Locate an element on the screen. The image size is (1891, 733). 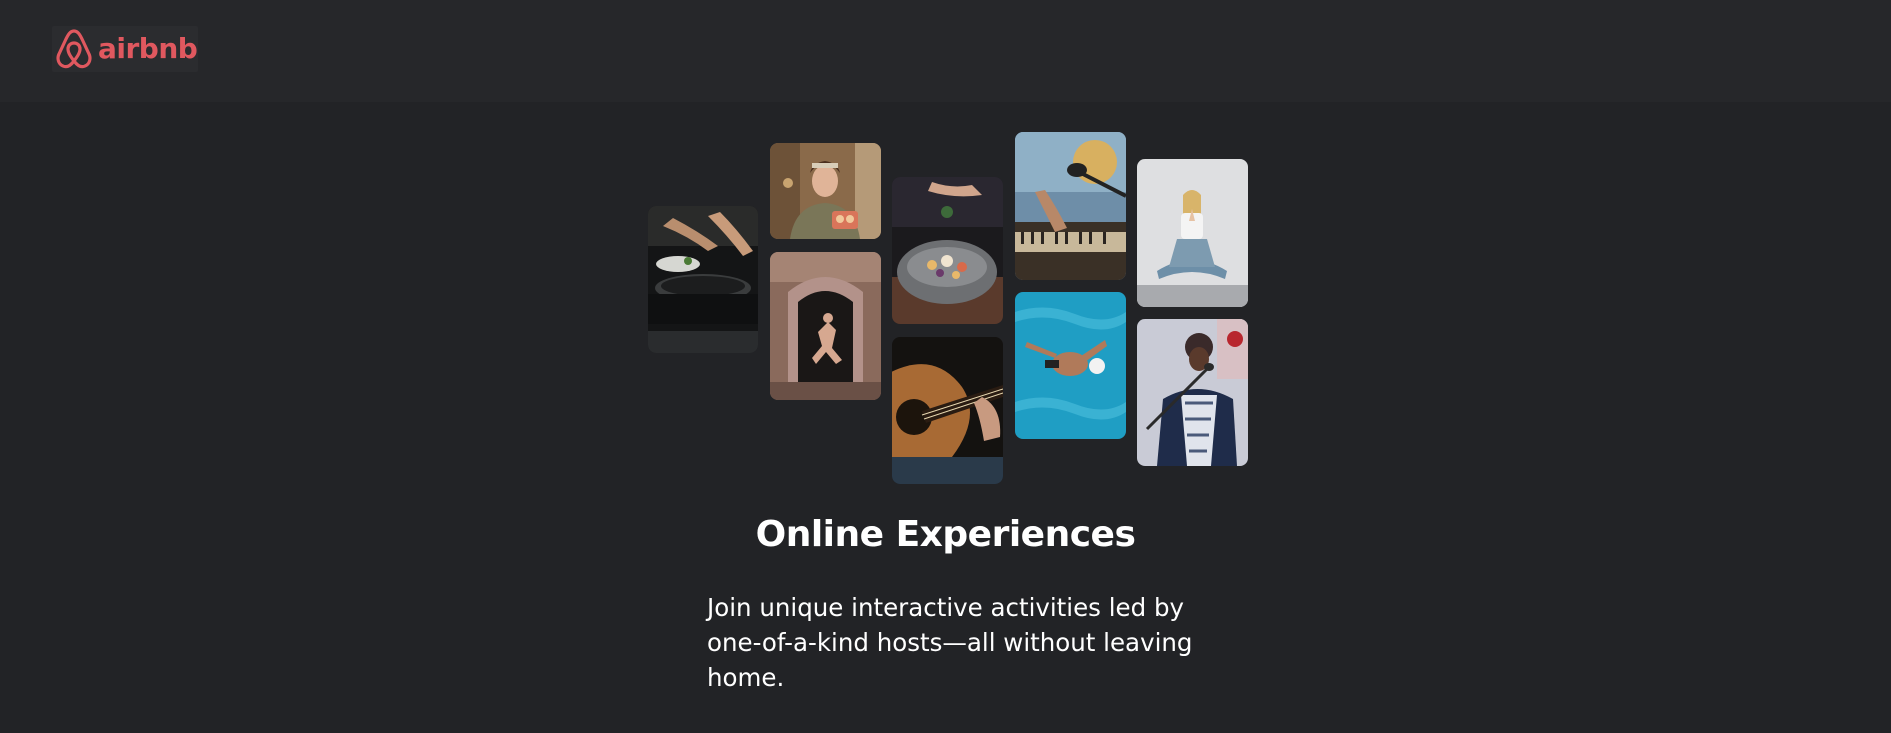
airbnb-belo-icon is located at coordinates (74, 49).